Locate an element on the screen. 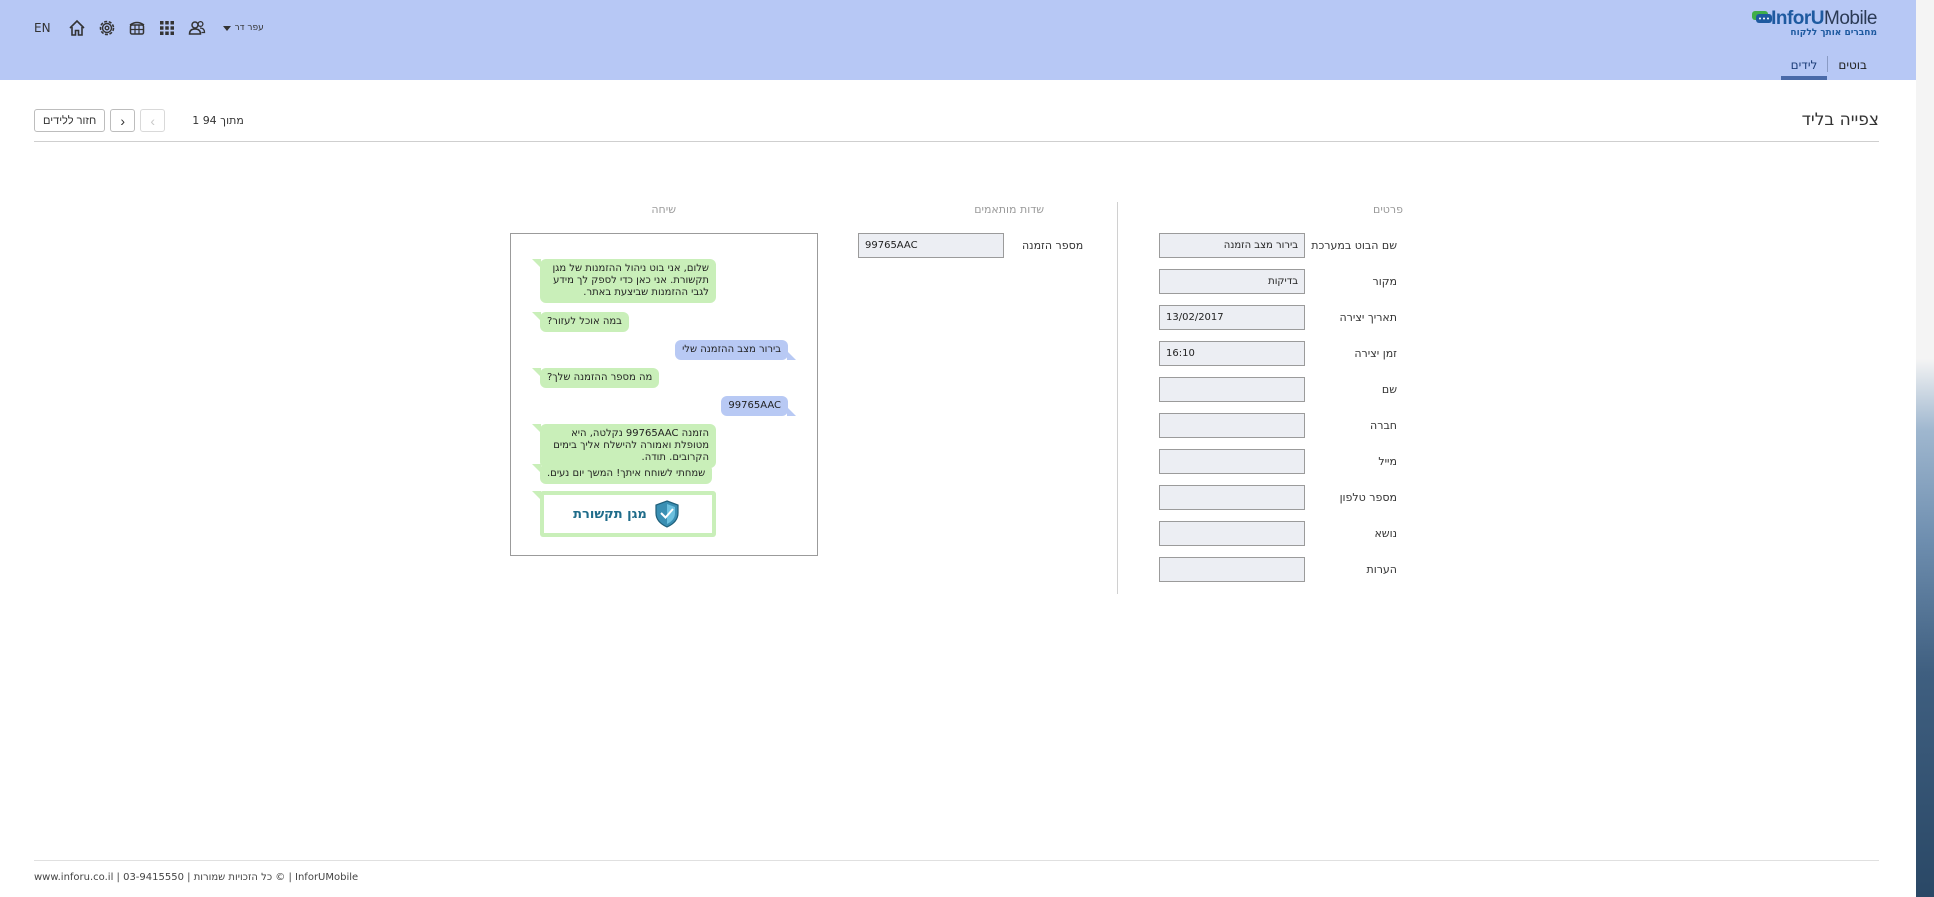 The height and width of the screenshot is (897, 1934). order-number-label: מספר הזמנה is located at coordinates (1053, 245).